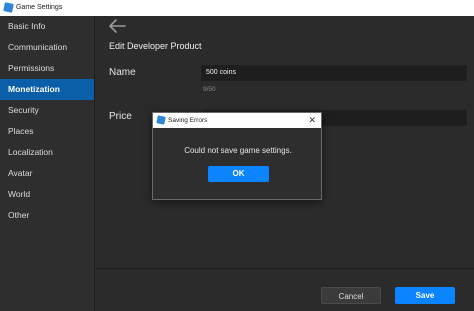 The image size is (474, 311). I want to click on sidebar-item-permissions: Permissions, so click(47, 68).